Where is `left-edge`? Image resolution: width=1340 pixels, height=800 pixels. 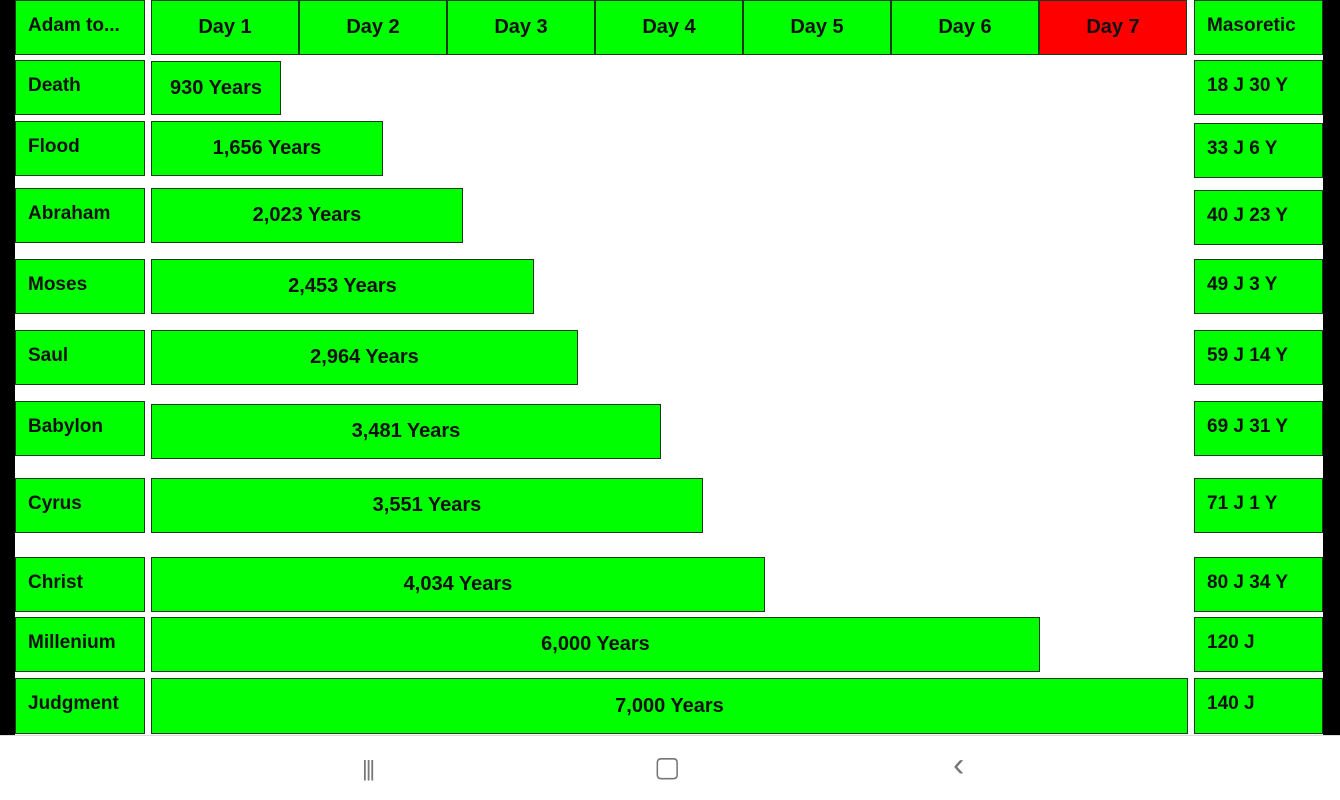
left-edge is located at coordinates (7, 367).